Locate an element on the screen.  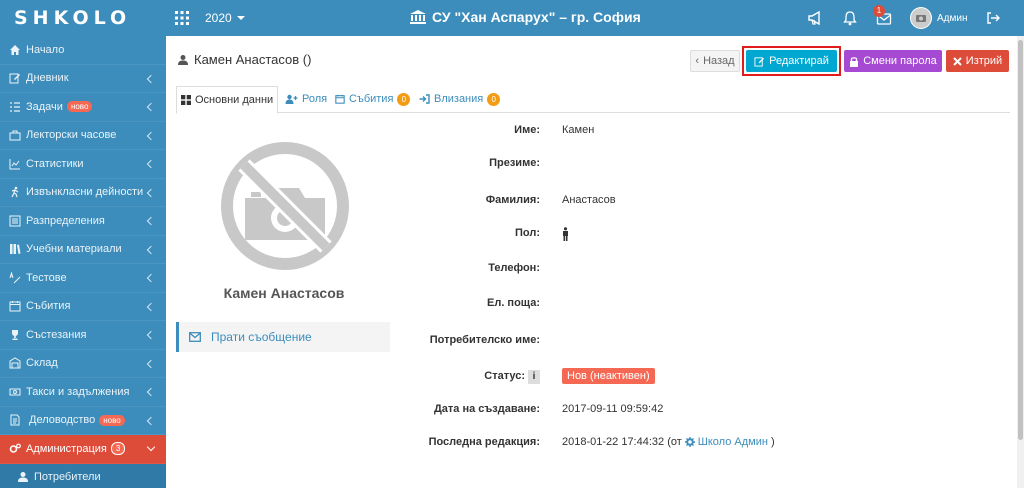
apps-grid-icon is located at coordinates (182, 18).